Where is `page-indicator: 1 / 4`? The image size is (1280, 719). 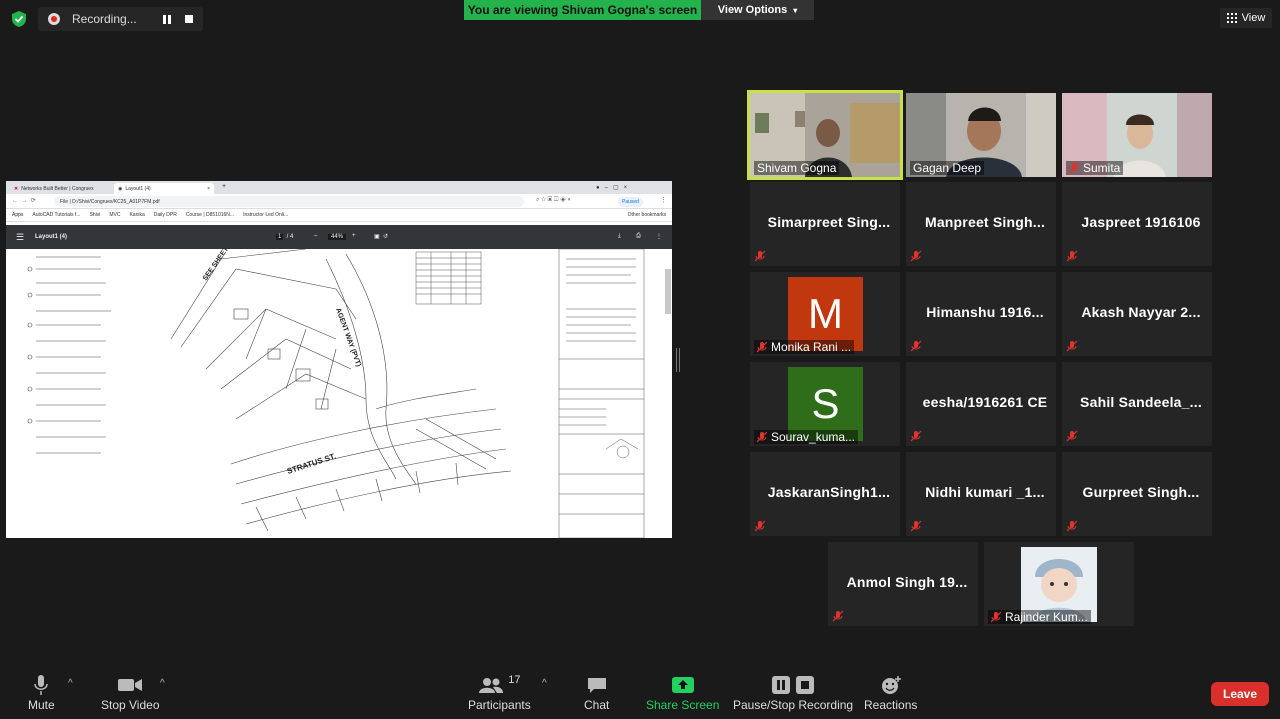
page-indicator: 1 / 4 is located at coordinates (284, 237).